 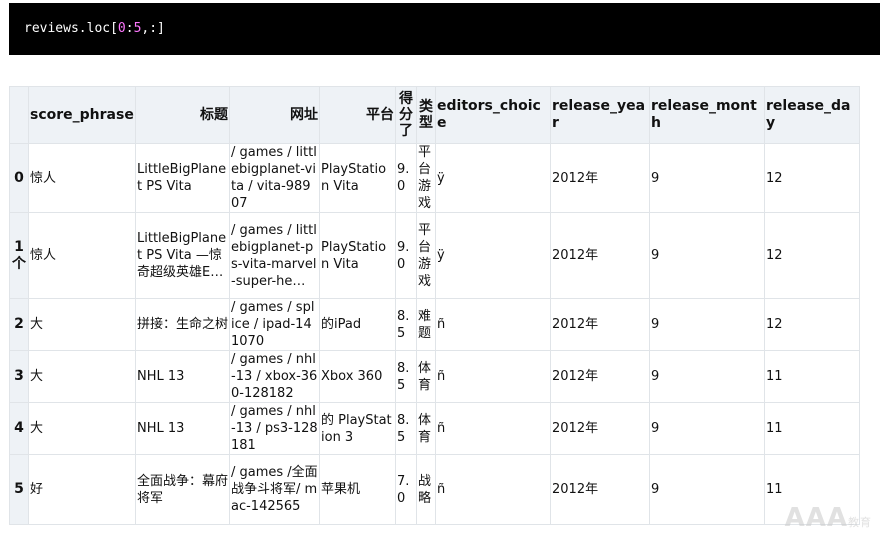 What do you see at coordinates (274, 376) in the screenshot?
I see `cell-url: / games / nhl-13 / xbox-360-128182` at bounding box center [274, 376].